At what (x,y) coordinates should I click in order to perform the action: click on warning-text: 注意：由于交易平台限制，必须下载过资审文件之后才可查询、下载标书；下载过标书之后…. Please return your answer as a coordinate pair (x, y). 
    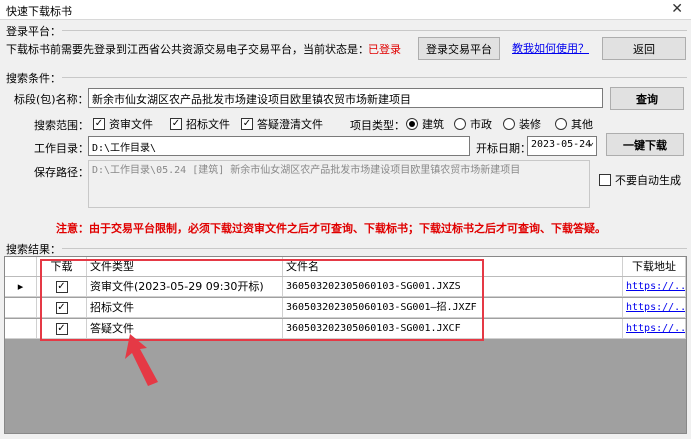
    Looking at the image, I should click on (331, 228).